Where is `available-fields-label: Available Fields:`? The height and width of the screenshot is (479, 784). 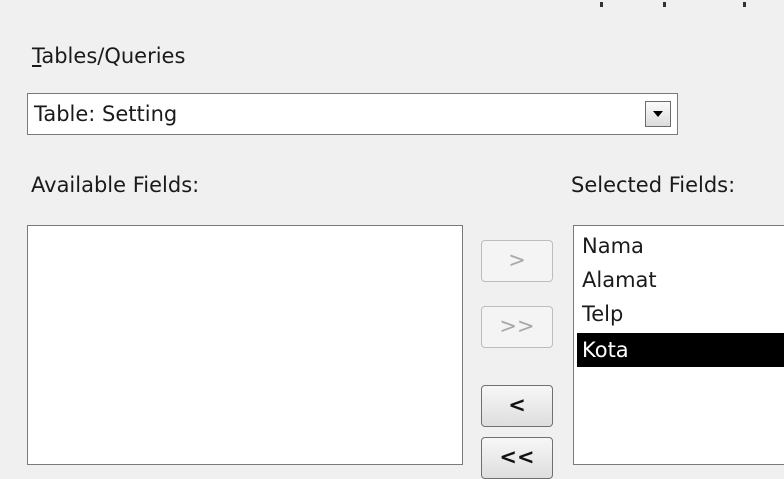
available-fields-label: Available Fields: is located at coordinates (115, 185).